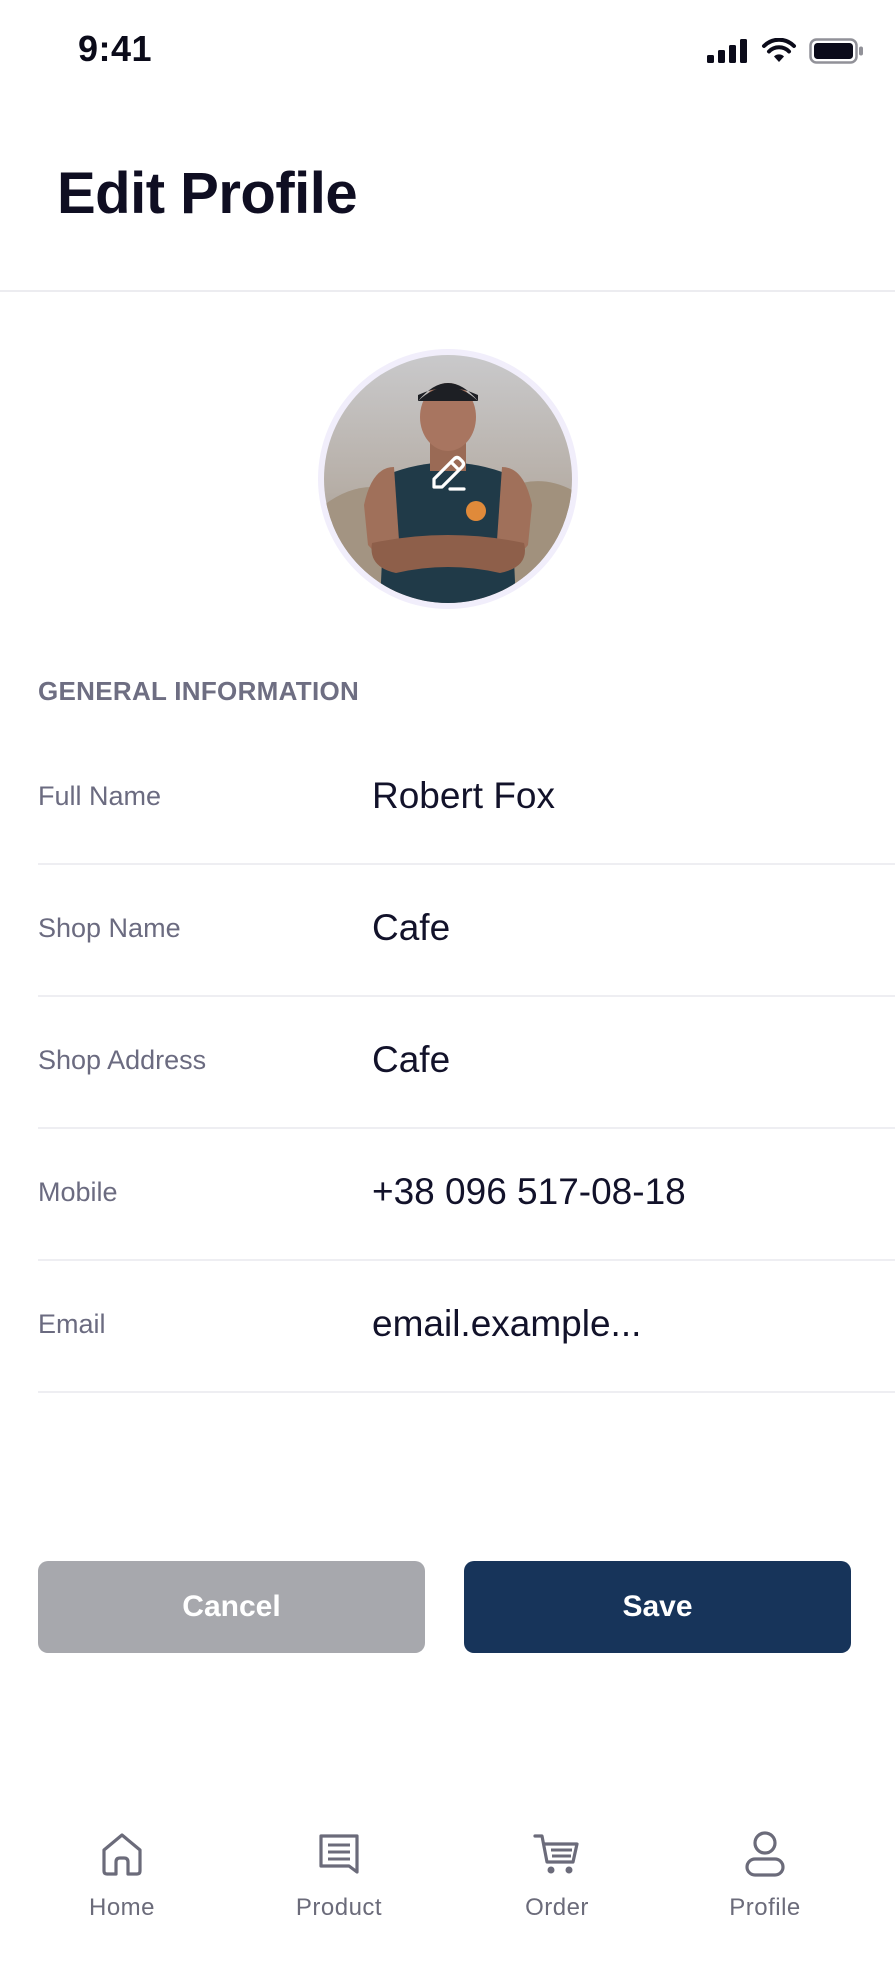 The image size is (895, 1962). I want to click on nav-item-home: Home, so click(122, 1883).